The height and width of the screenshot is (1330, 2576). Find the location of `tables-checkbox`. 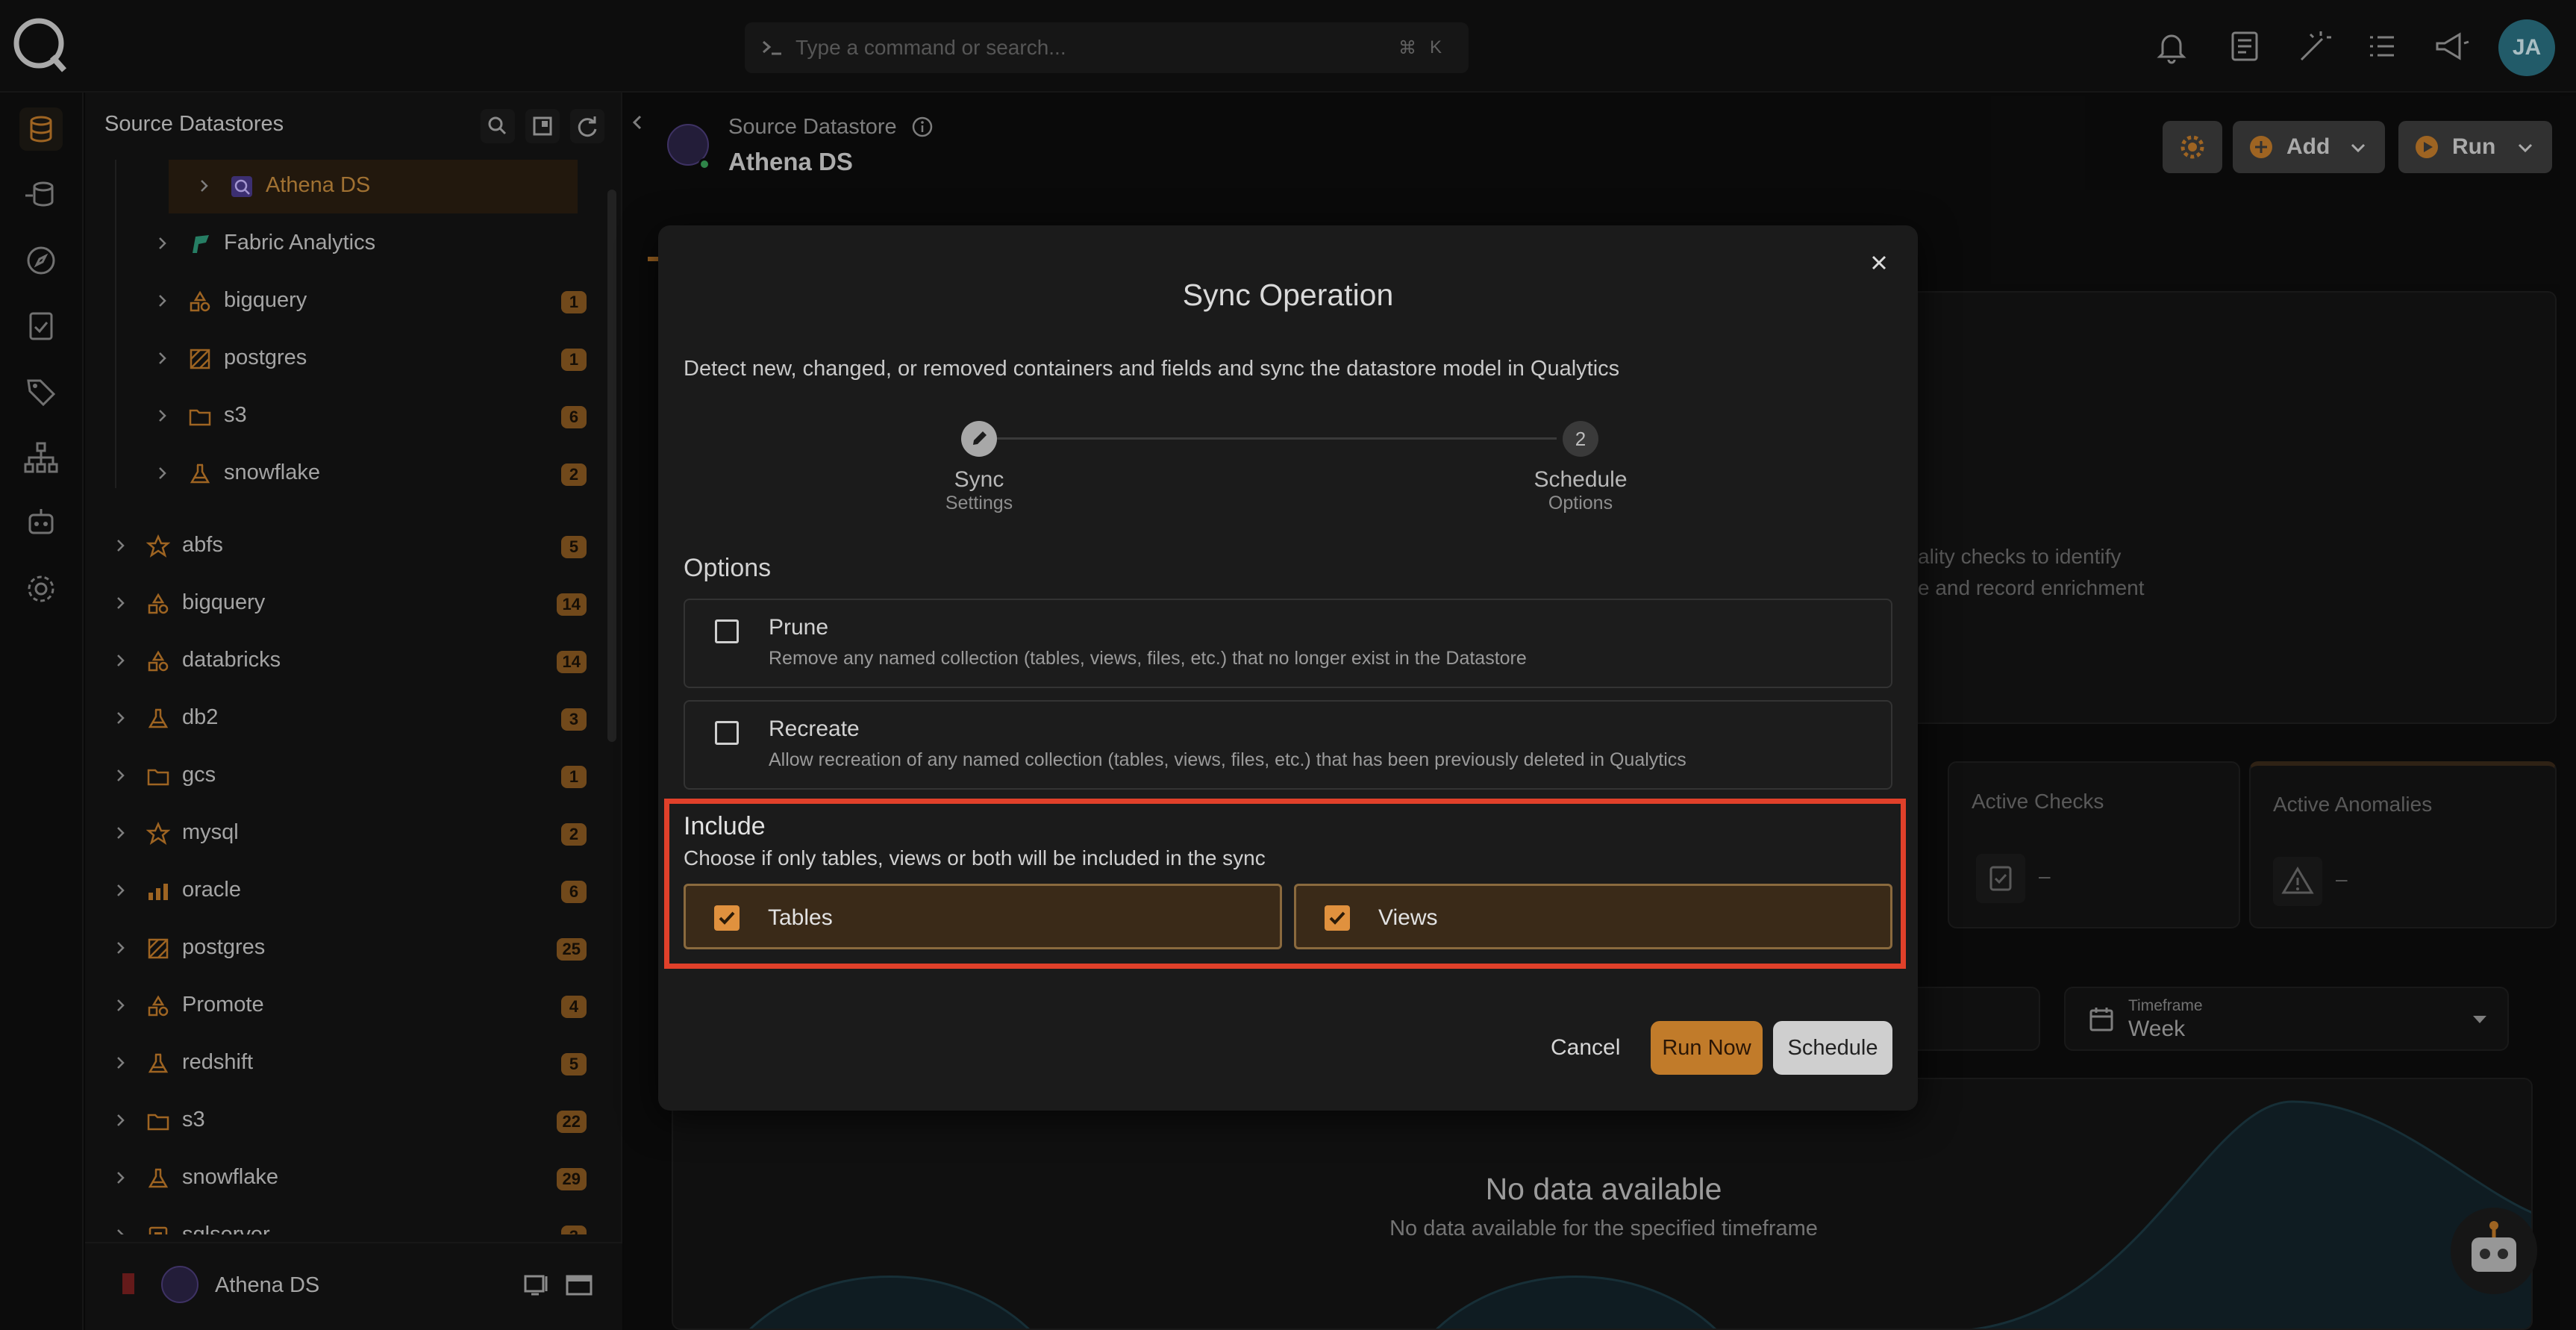

tables-checkbox is located at coordinates (727, 918).